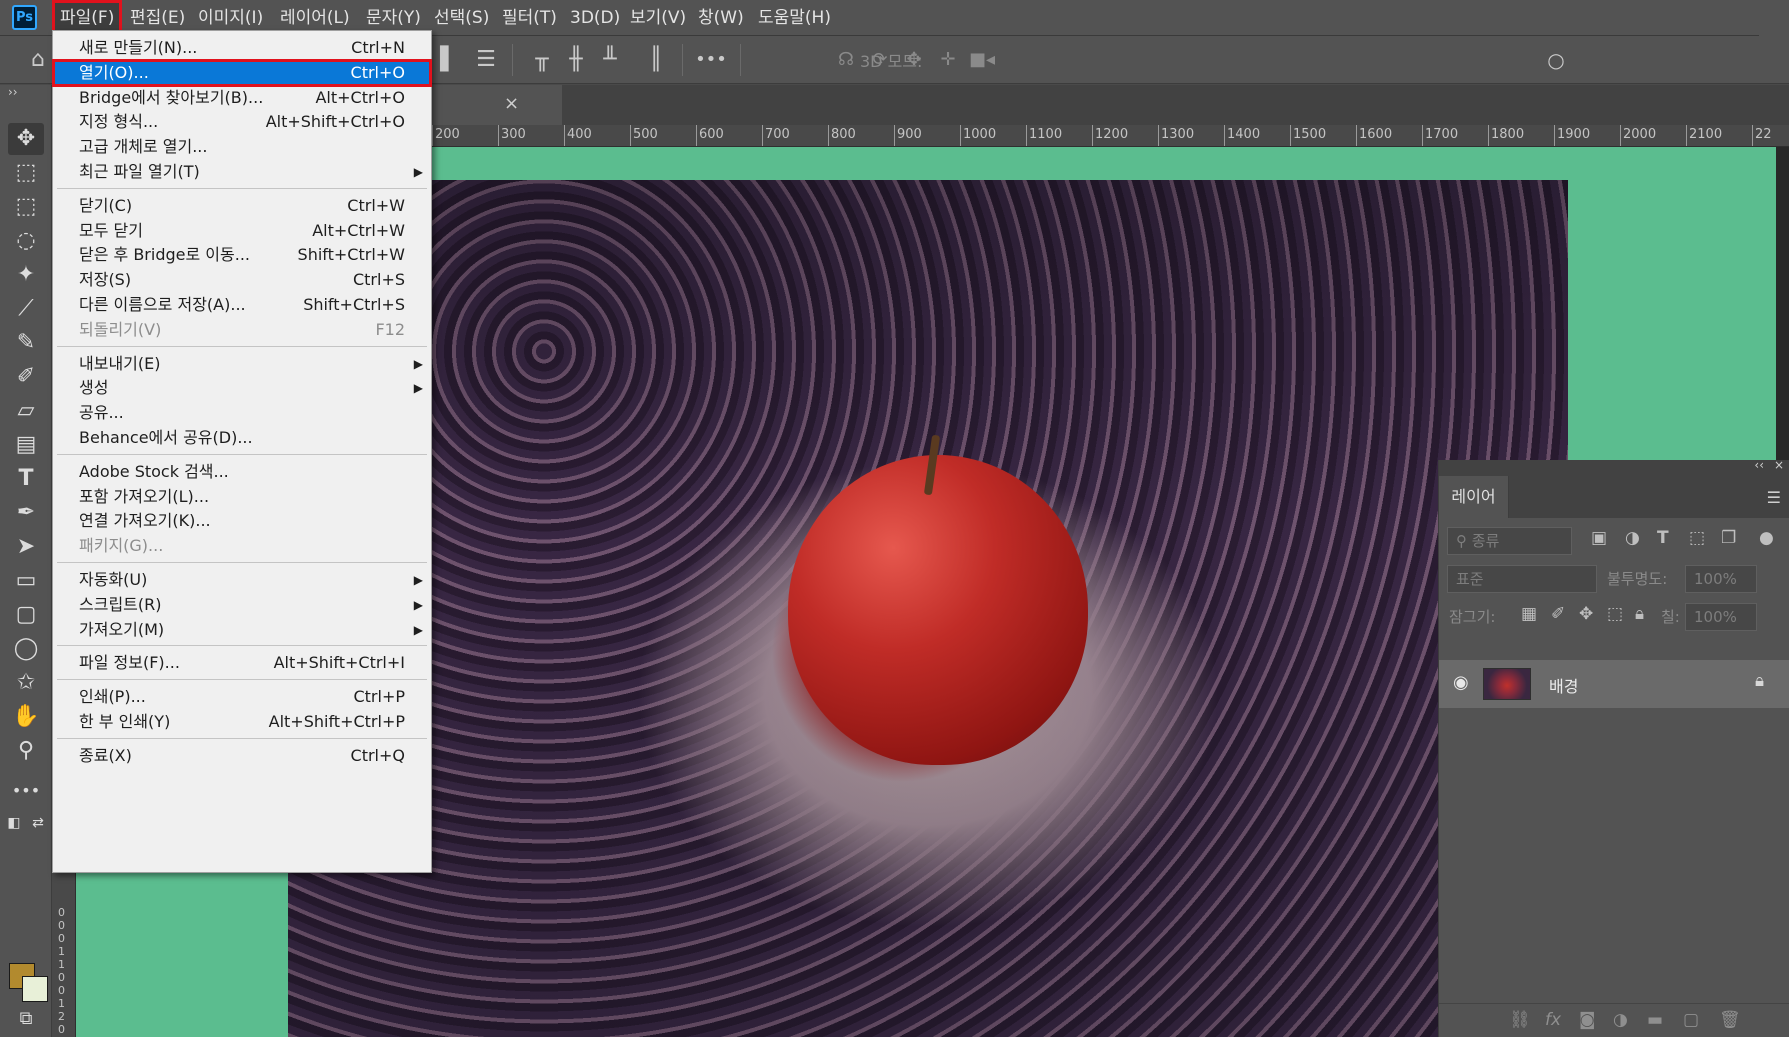 This screenshot has width=1789, height=1037. What do you see at coordinates (242, 280) in the screenshot?
I see `menu-item: 저장(S) Ctrl+S` at bounding box center [242, 280].